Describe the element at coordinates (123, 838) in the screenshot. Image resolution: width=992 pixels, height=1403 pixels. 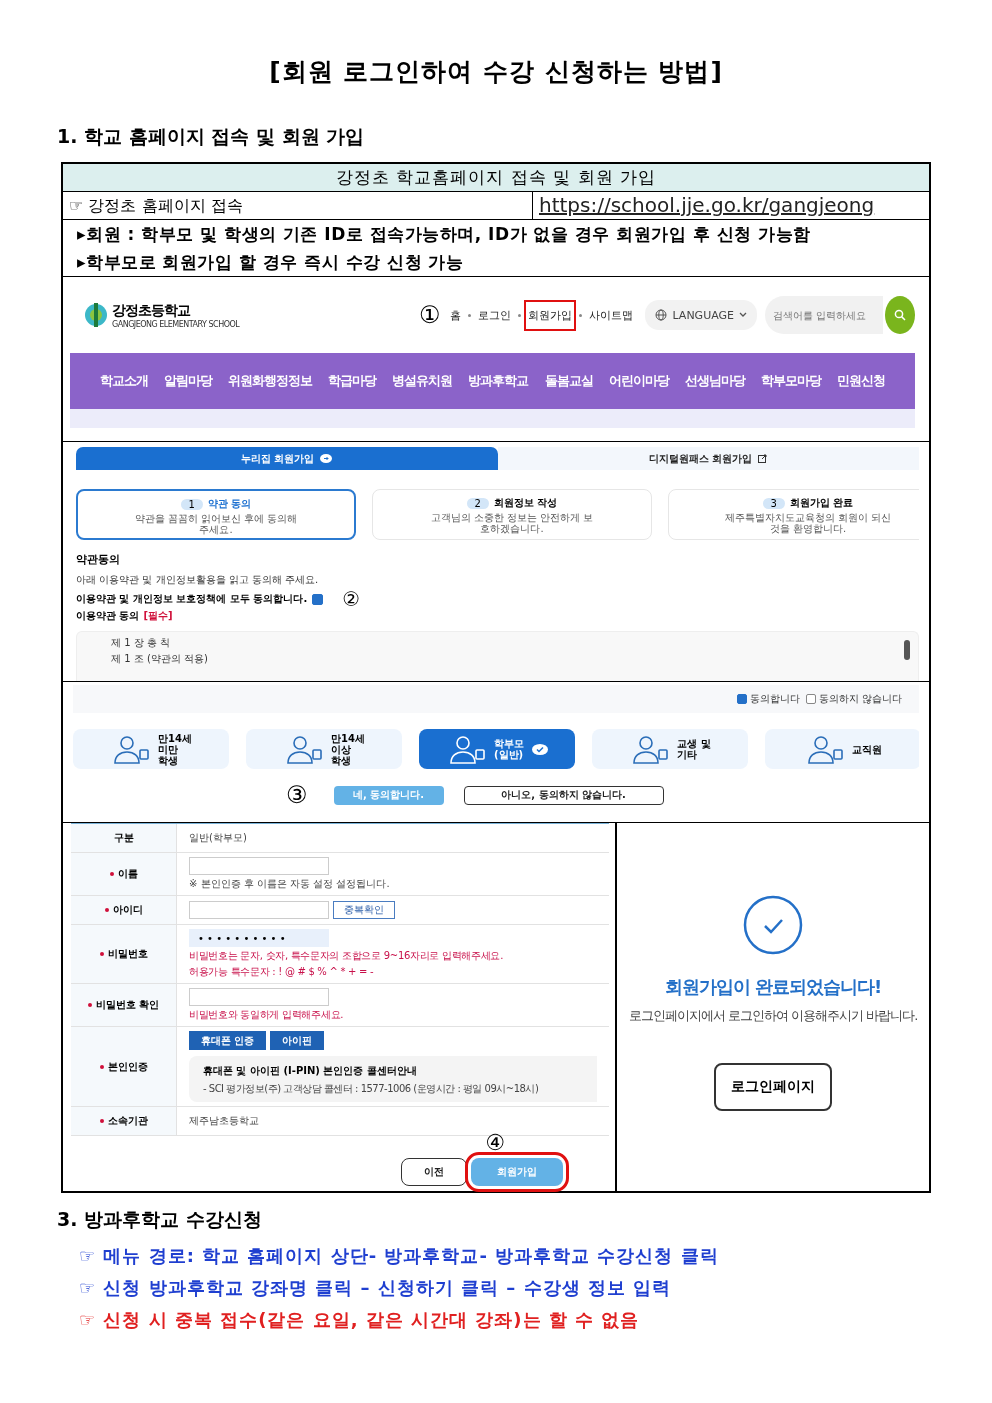
I see `field-label: 구분` at that location.